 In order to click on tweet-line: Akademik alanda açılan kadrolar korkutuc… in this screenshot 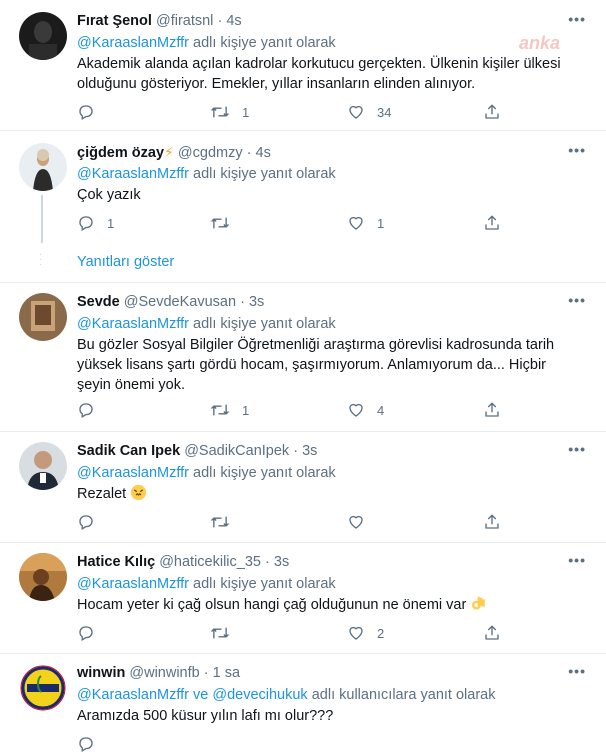, I will do `click(319, 64)`.